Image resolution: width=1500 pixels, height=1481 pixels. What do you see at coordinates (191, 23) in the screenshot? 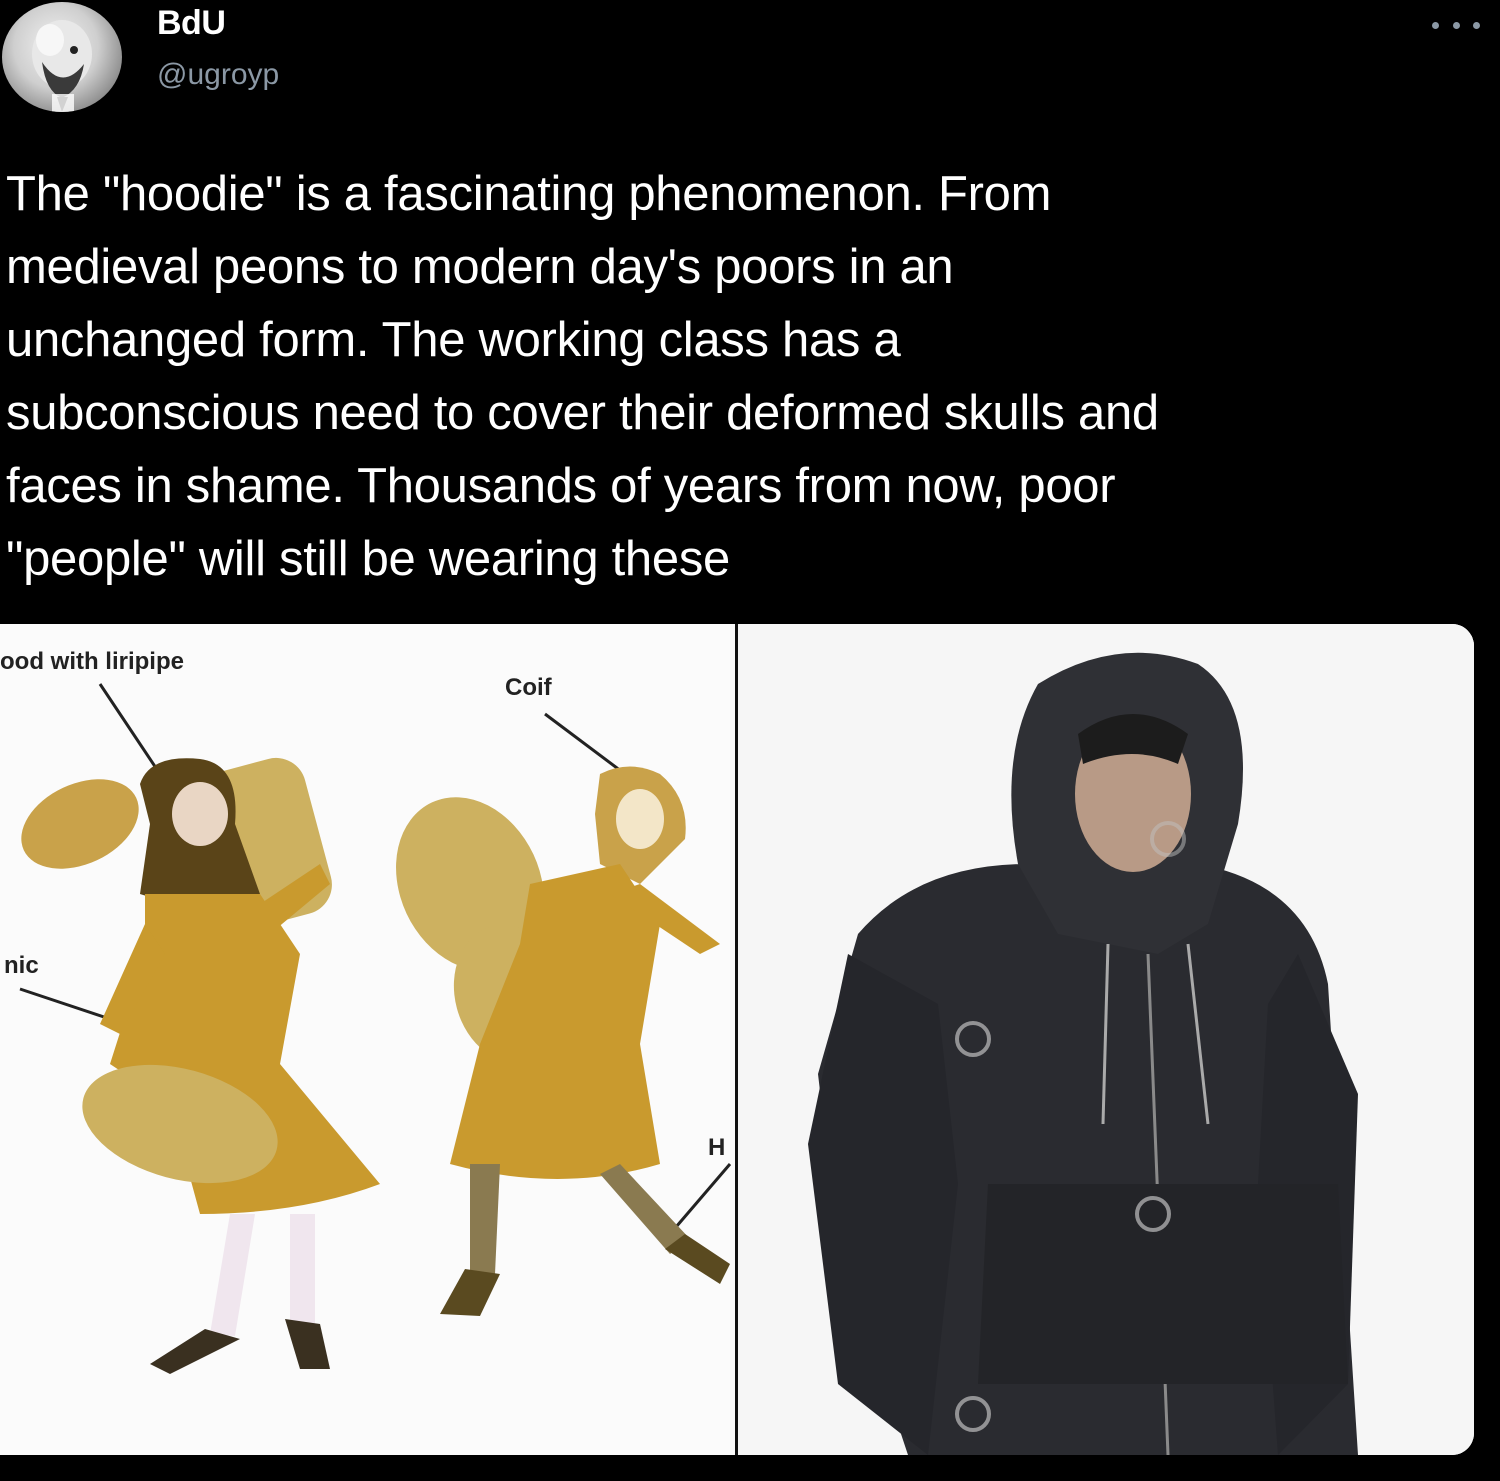
I see `display-name: BdU` at bounding box center [191, 23].